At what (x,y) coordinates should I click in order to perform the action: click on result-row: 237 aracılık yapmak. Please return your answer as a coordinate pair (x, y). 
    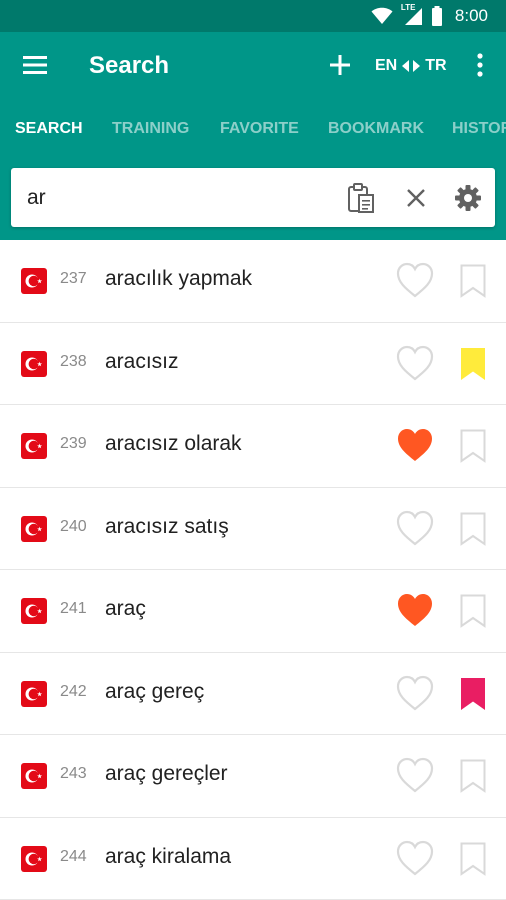
    Looking at the image, I should click on (253, 281).